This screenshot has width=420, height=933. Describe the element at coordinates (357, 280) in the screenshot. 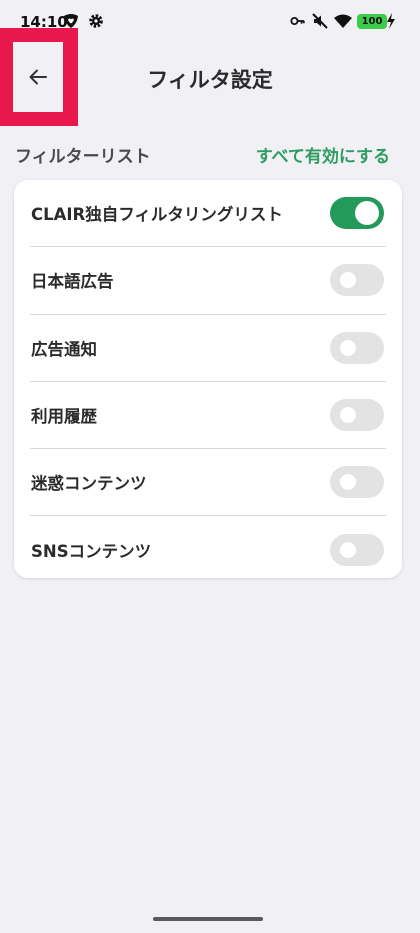

I see `filter-toggle-japanese-ads` at that location.